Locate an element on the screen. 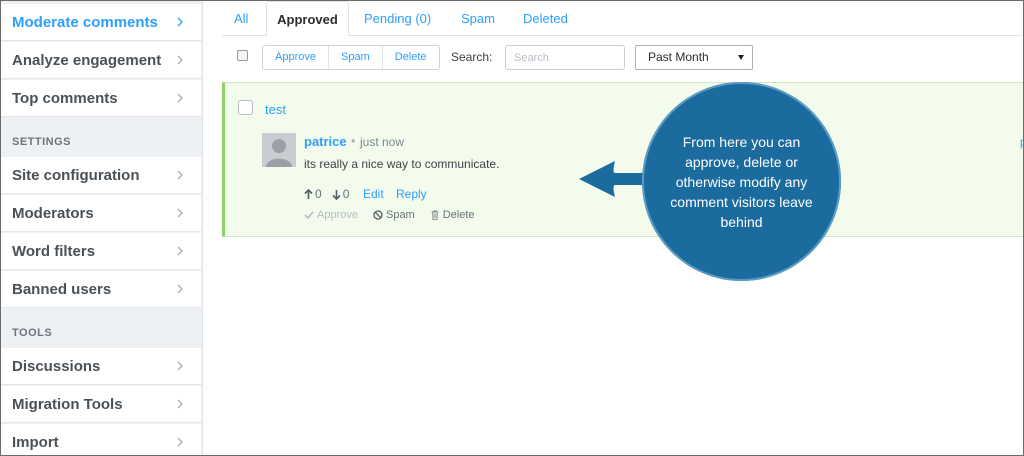 Image resolution: width=1024 pixels, height=456 pixels. sidebar-item-analyze-engagement: Analyze engagement is located at coordinates (101, 60).